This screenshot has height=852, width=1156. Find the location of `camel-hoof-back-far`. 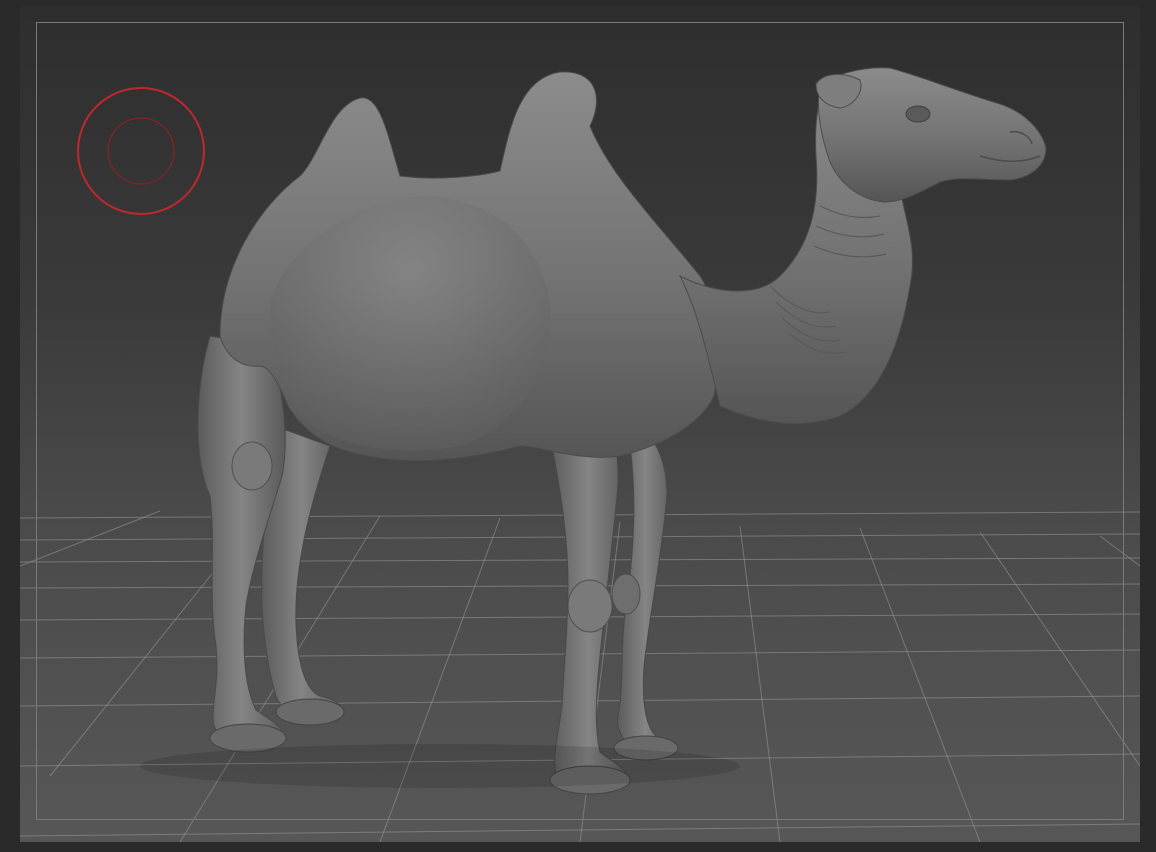

camel-hoof-back-far is located at coordinates (310, 712).